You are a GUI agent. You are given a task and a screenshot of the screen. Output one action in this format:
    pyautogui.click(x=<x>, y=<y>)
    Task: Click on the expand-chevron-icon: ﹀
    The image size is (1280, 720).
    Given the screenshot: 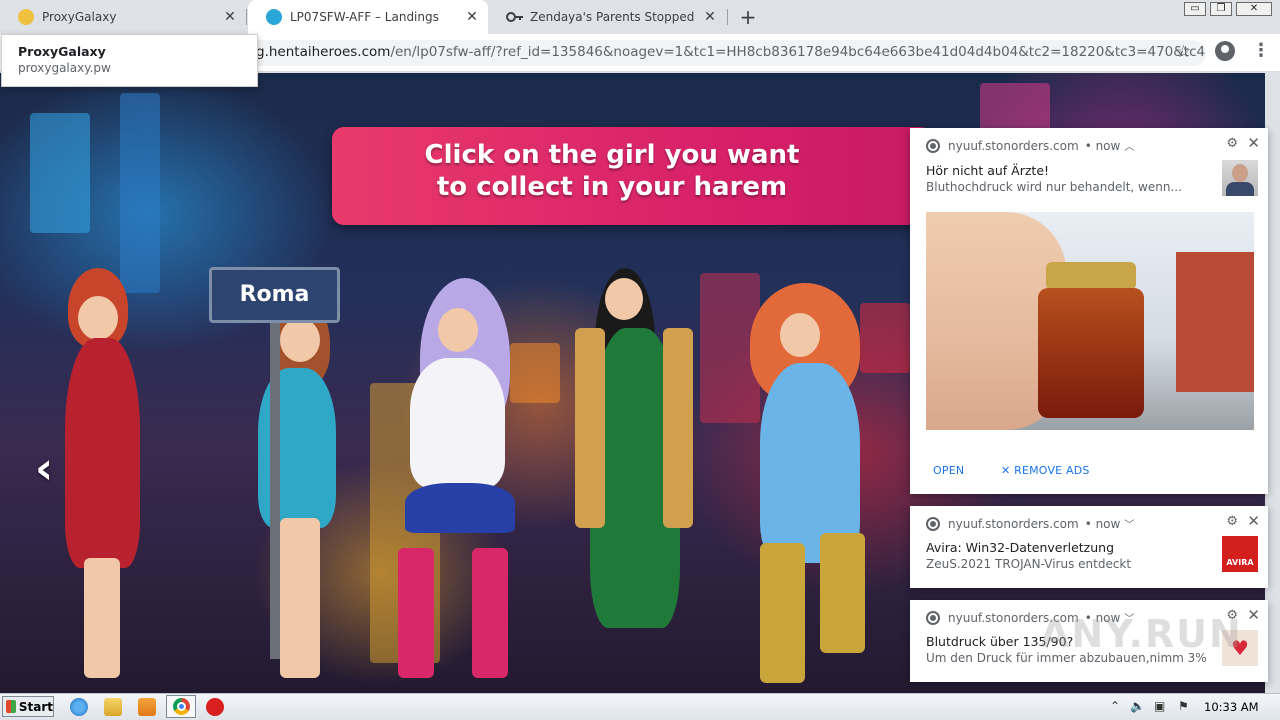 What is the action you would take?
    pyautogui.click(x=1129, y=523)
    